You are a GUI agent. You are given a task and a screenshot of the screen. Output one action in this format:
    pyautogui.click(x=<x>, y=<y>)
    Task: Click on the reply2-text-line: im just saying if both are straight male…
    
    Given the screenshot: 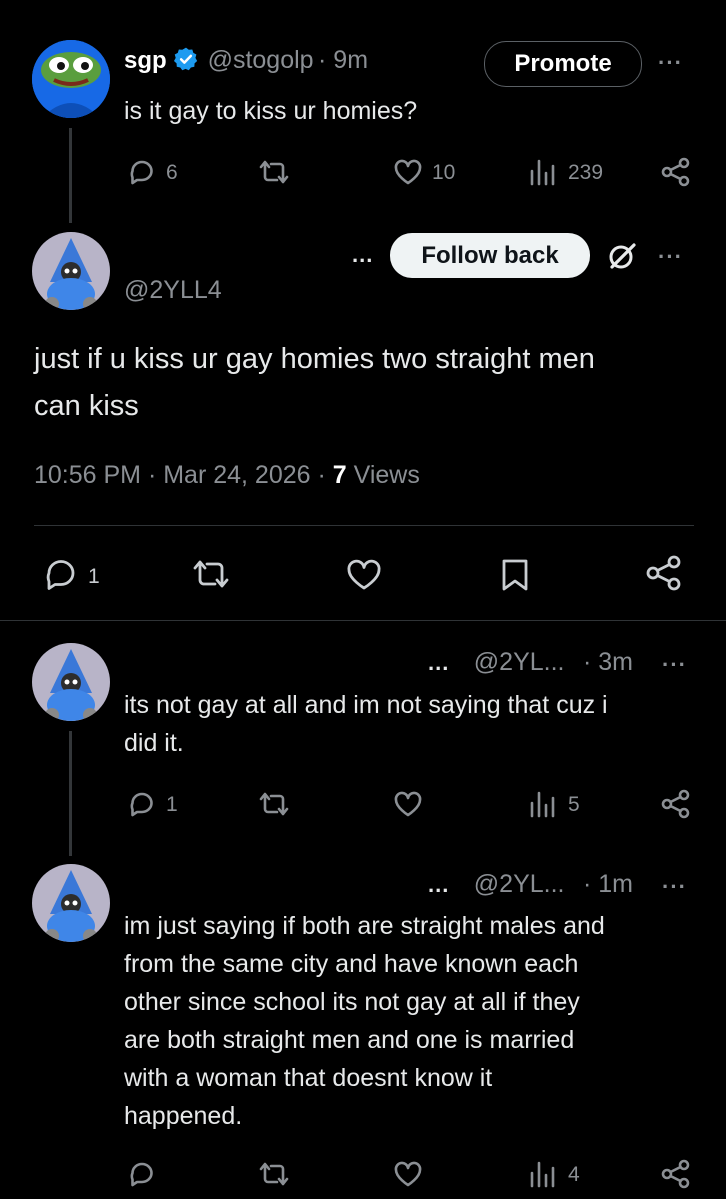 What is the action you would take?
    pyautogui.click(x=364, y=926)
    